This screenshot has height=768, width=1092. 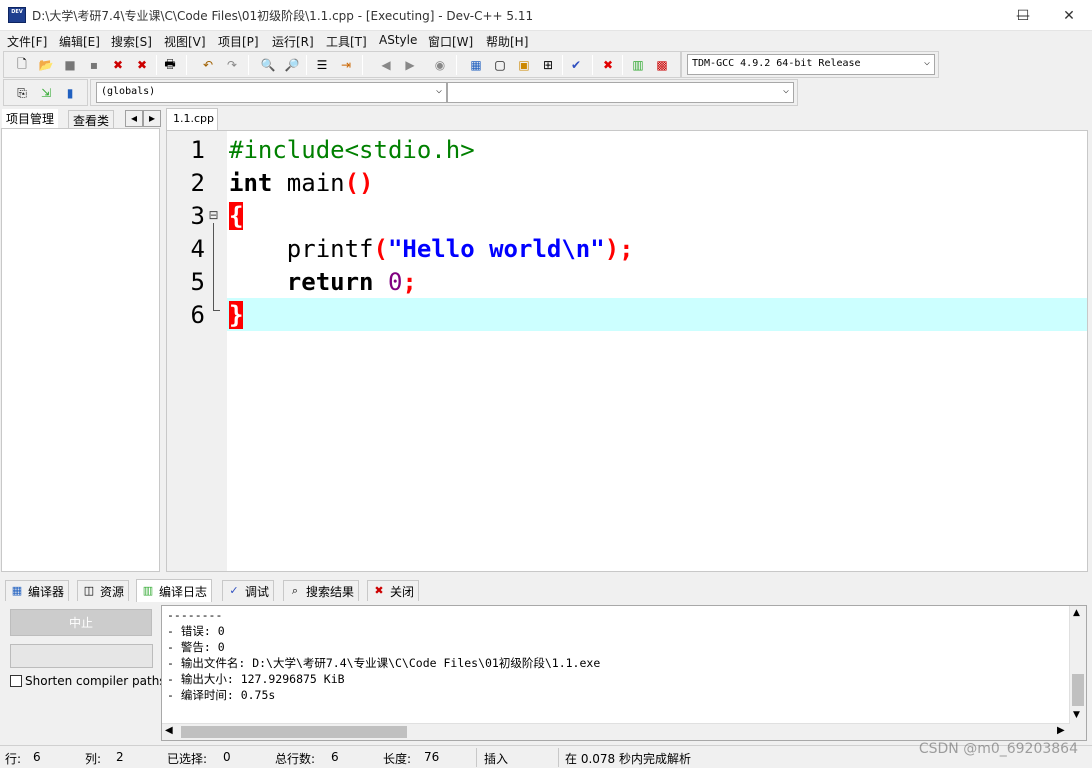 What do you see at coordinates (94, 65) in the screenshot?
I see `save-all-icon: ▪` at bounding box center [94, 65].